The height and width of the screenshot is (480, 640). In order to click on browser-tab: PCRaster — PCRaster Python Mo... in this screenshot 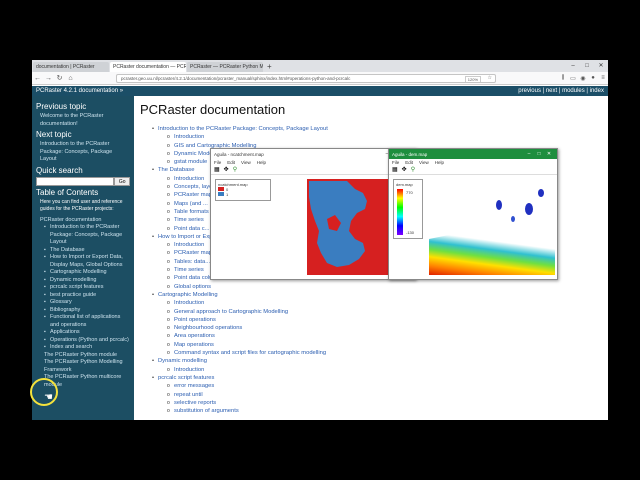, I will do `click(225, 67)`.